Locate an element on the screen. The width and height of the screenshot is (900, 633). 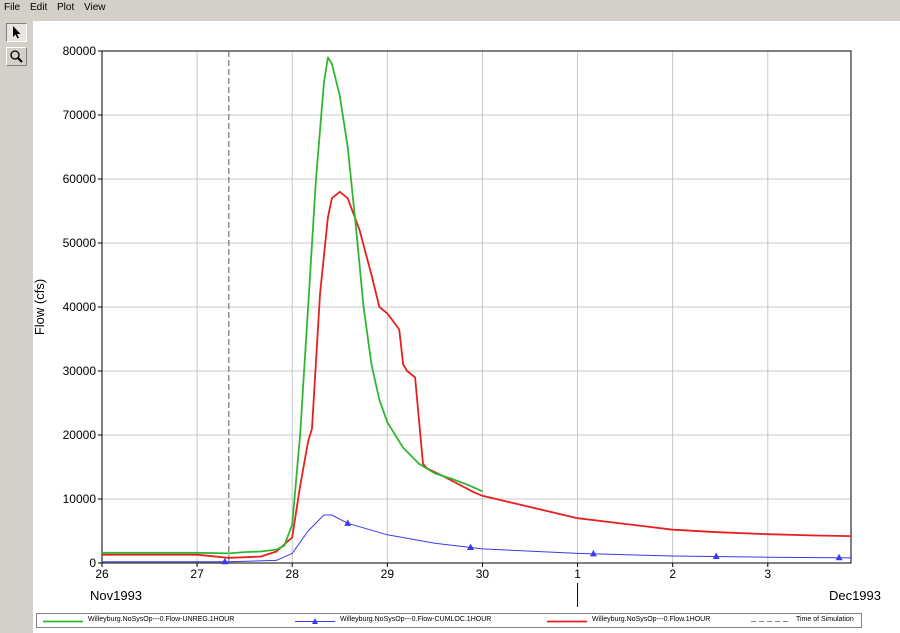
y-tick-label-2: 20000 is located at coordinates (80, 435).